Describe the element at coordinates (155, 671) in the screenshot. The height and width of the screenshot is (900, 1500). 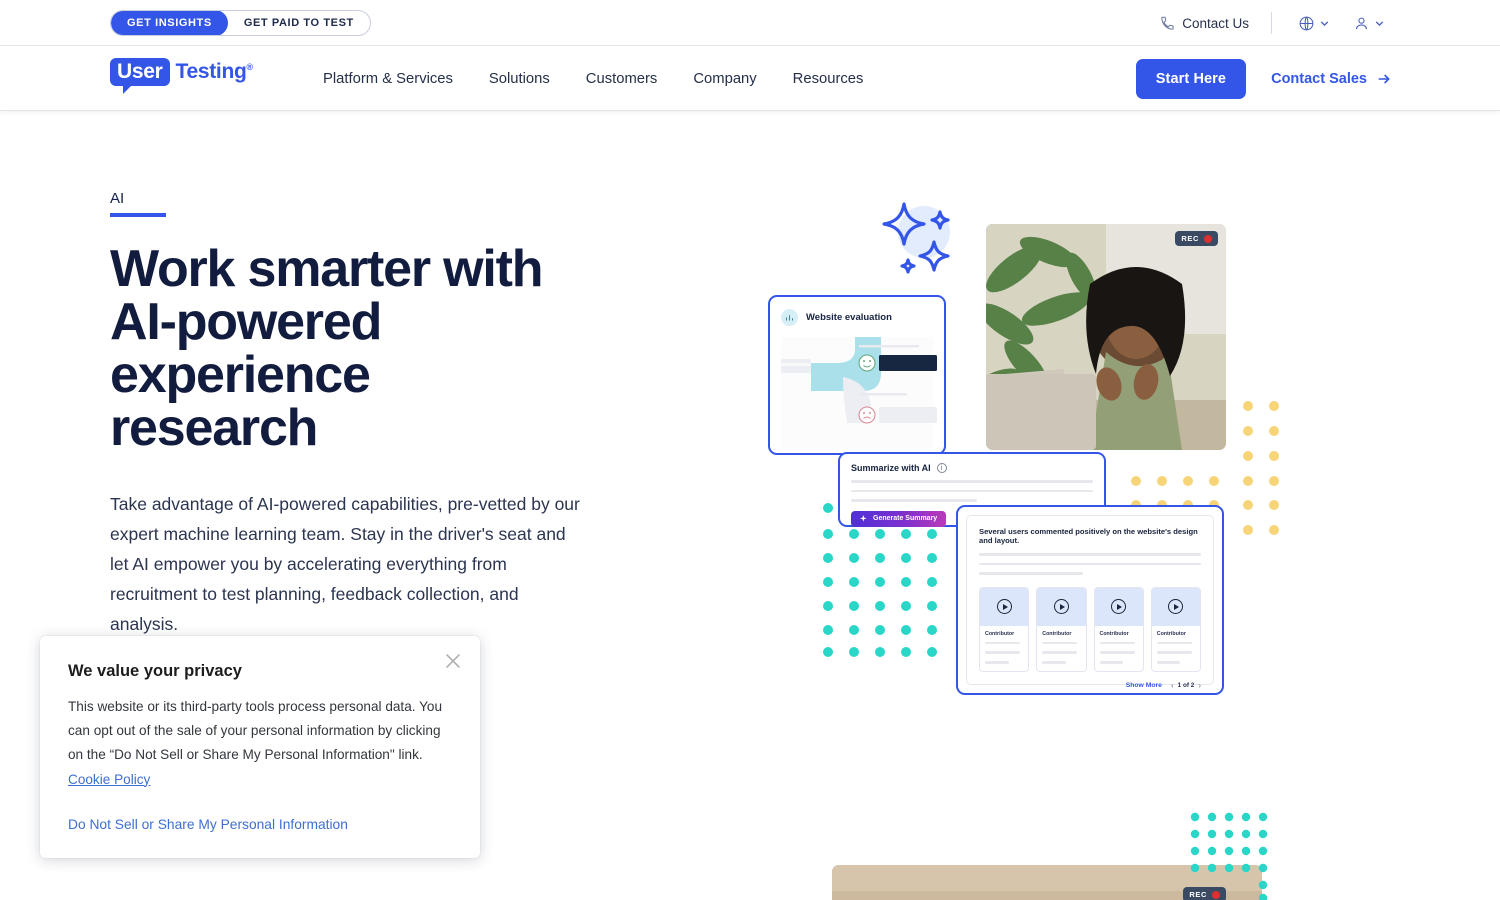
I see `cookie-banner-title: We value your privacy` at that location.